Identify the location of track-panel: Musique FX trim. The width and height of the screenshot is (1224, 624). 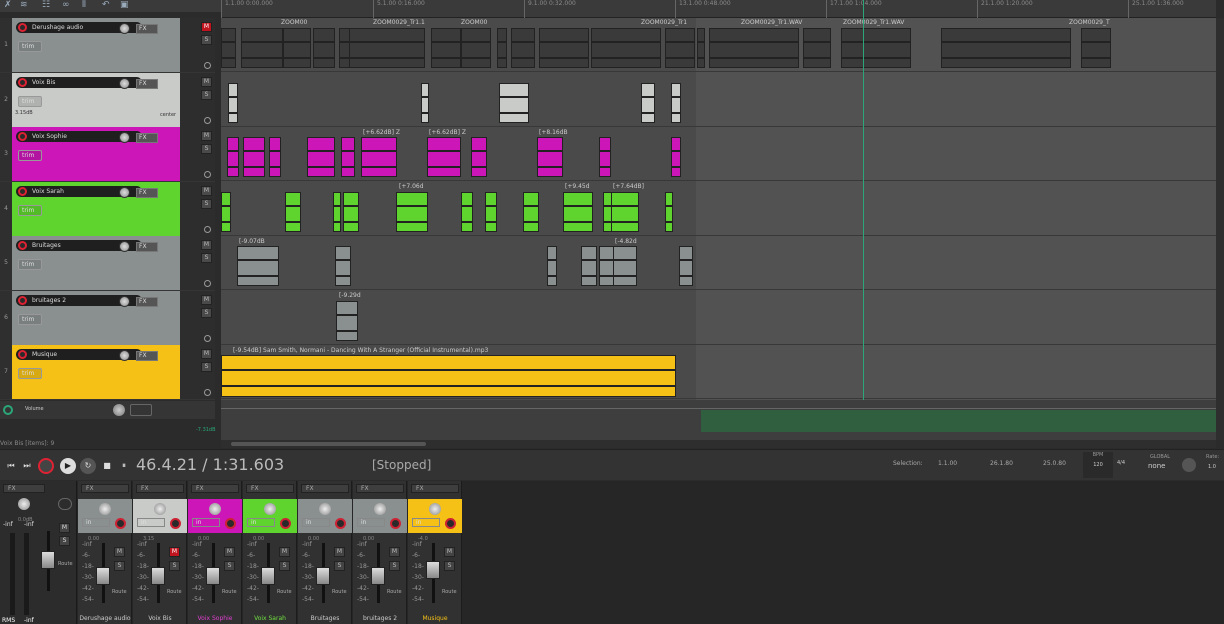
(96, 372).